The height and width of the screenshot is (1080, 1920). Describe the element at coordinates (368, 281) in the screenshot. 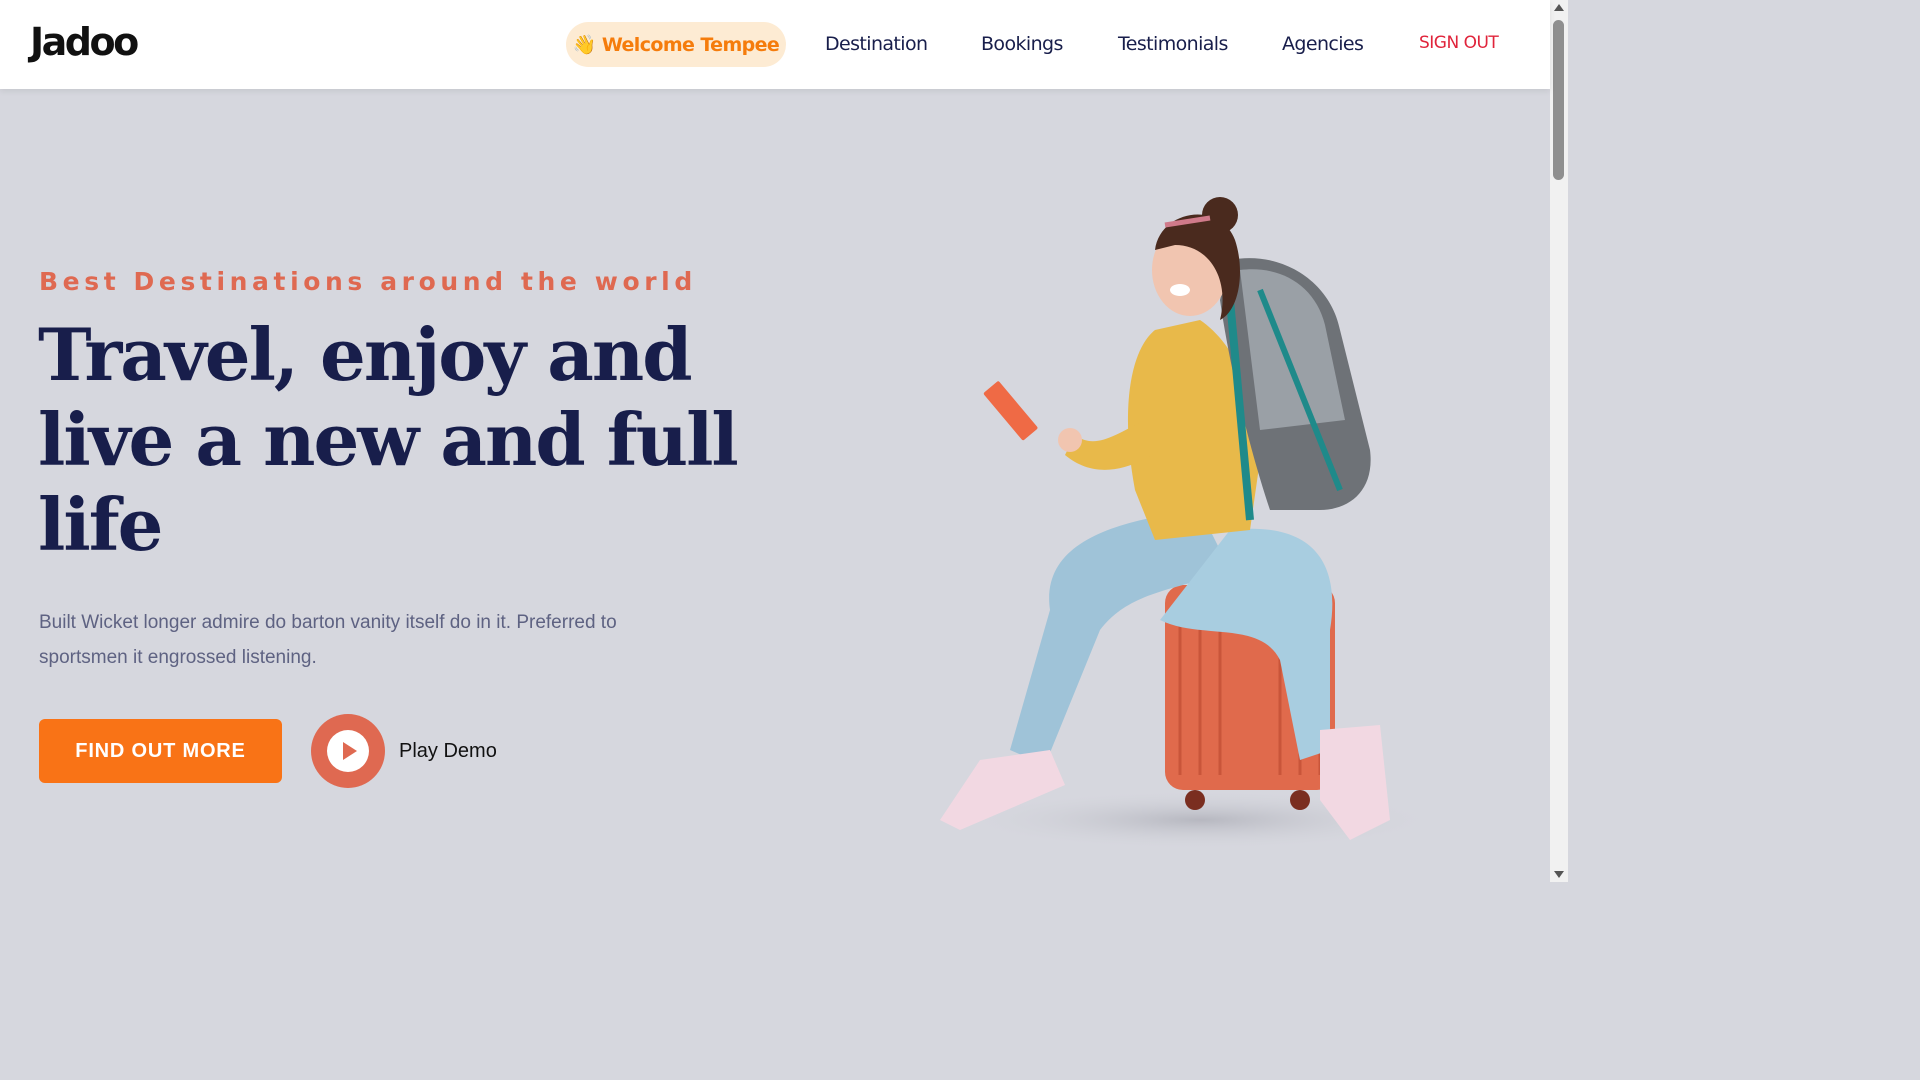

I see `hero-tagline: Best Destinations around the world` at that location.